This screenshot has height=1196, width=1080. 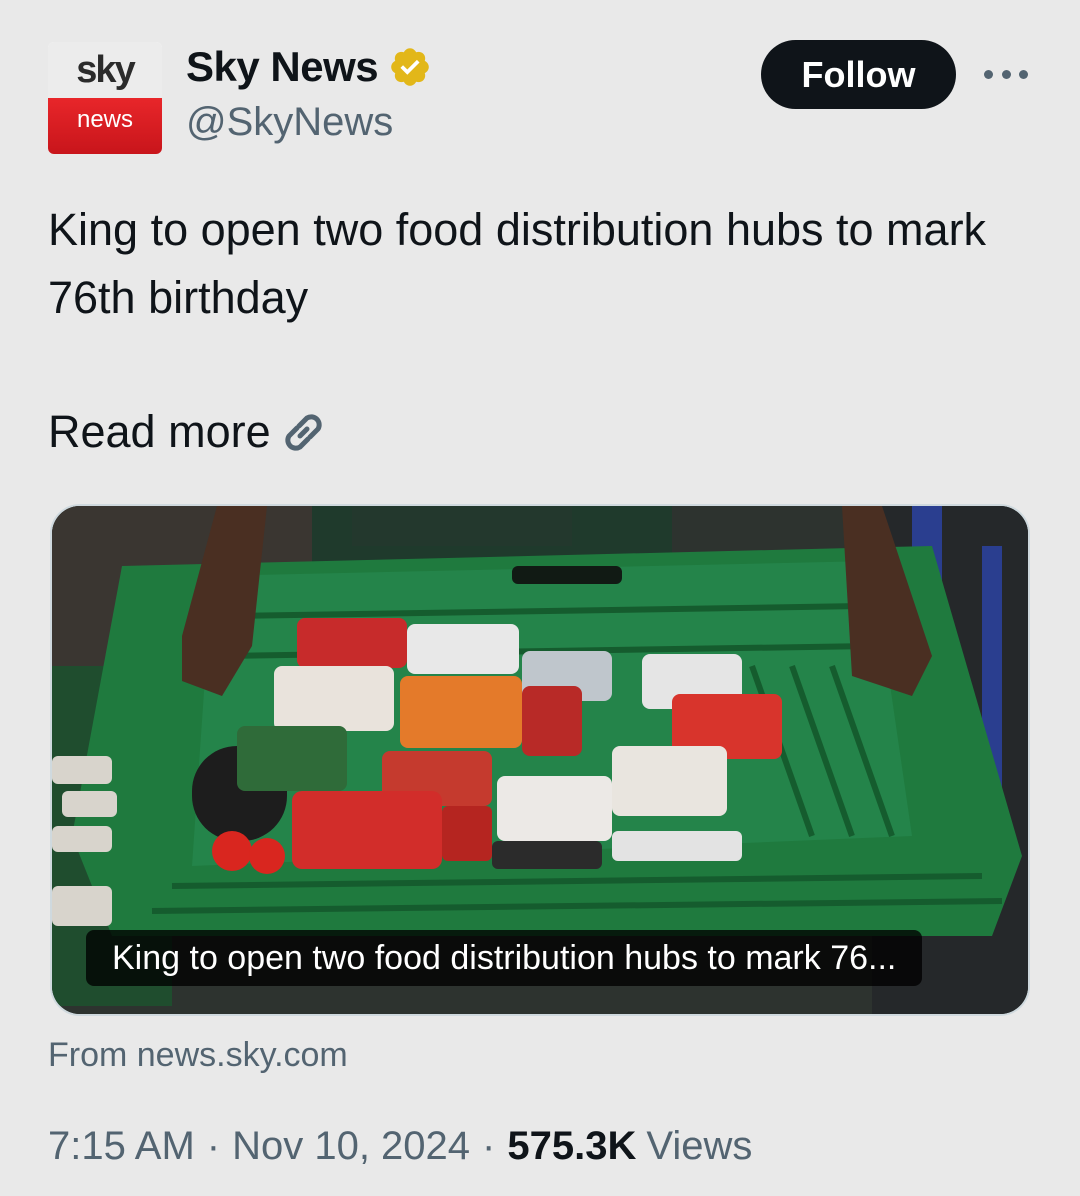 What do you see at coordinates (410, 67) in the screenshot?
I see `verified-badge-icon` at bounding box center [410, 67].